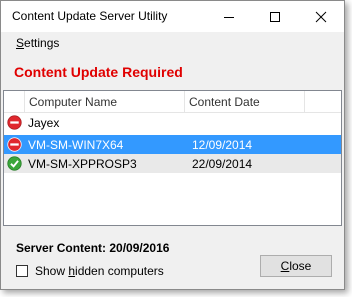 The width and height of the screenshot is (352, 297). I want to click on computer-name: VM-SM-XPPROSP3, so click(82, 164).